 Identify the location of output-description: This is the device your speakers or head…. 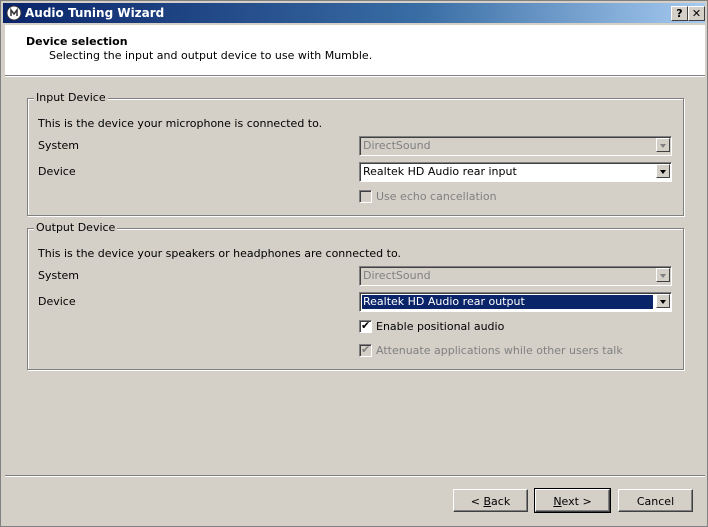
(219, 253).